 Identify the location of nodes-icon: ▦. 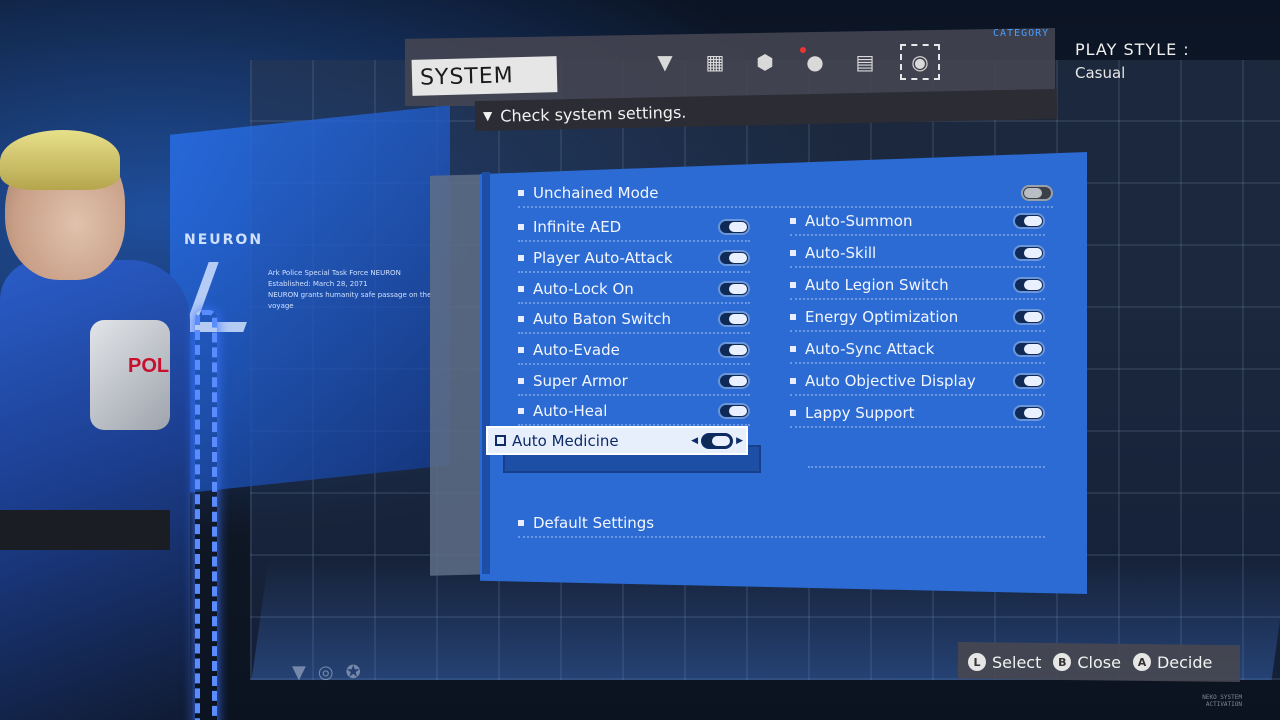
(715, 62).